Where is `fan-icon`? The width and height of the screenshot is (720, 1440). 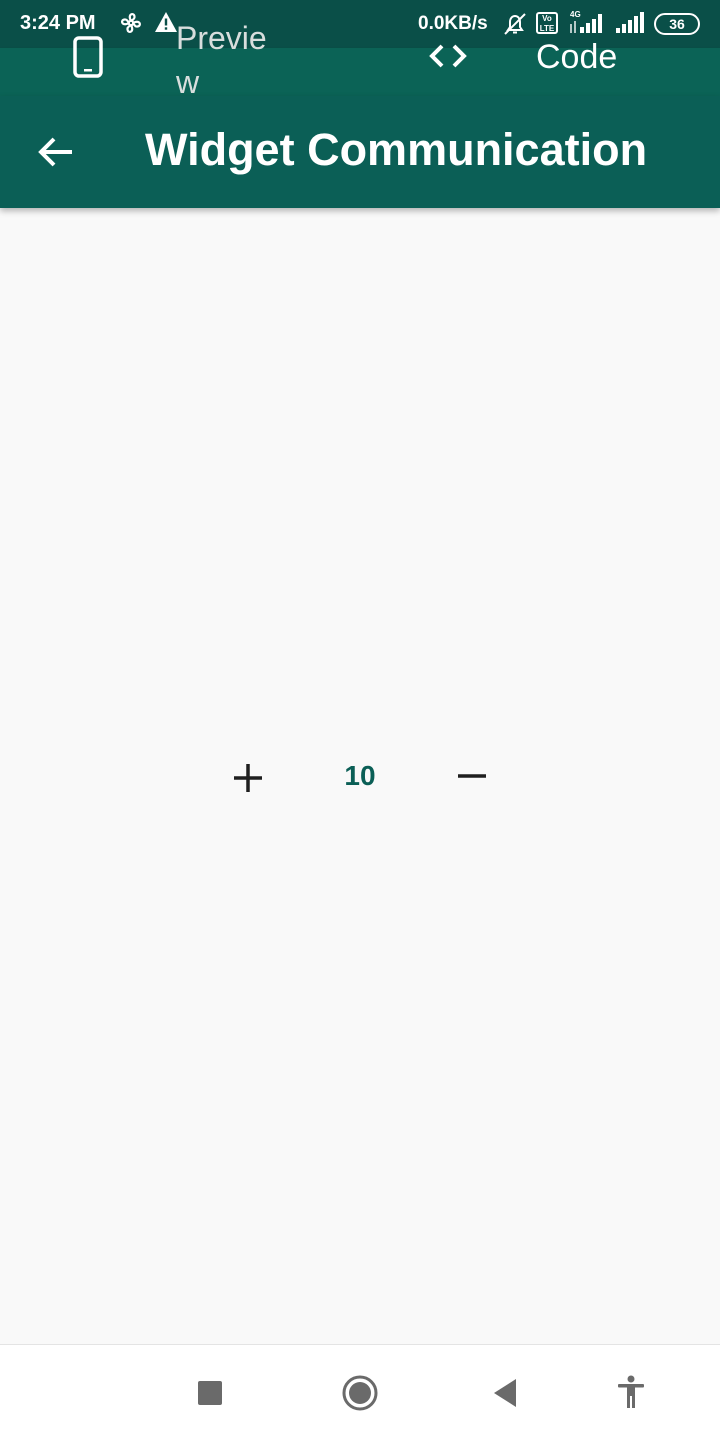
fan-icon is located at coordinates (131, 23).